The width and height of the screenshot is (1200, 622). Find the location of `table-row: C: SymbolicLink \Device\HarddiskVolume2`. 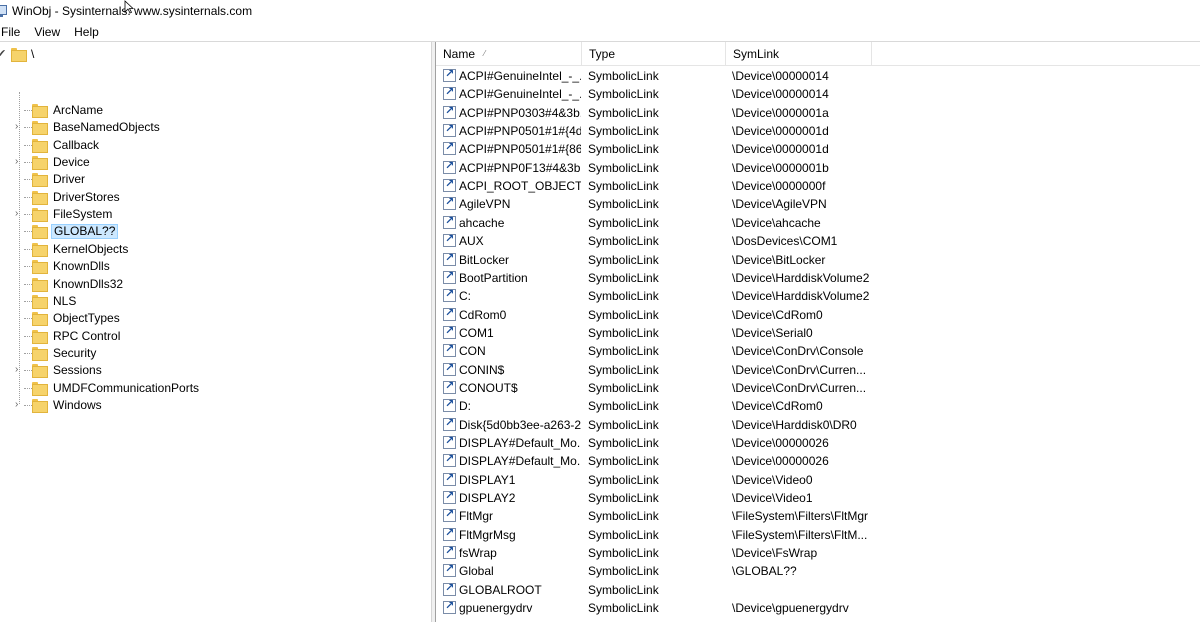

table-row: C: SymbolicLink \Device\HarddiskVolume2 is located at coordinates (818, 296).